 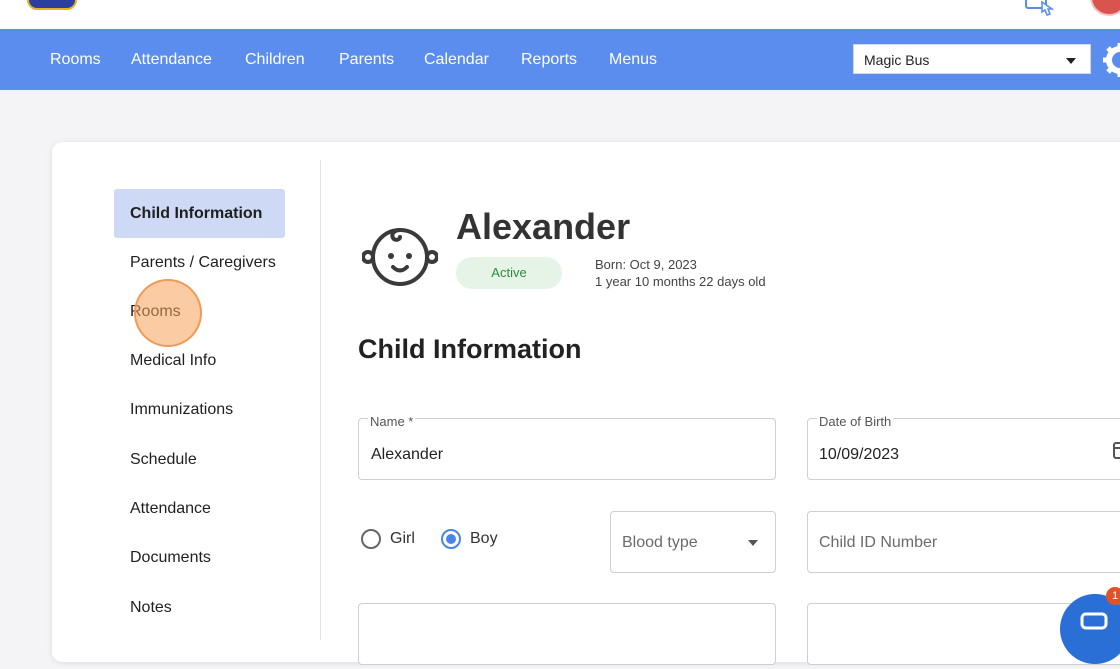 I want to click on birth-date-text: Born: Oct 9, 2023, so click(x=646, y=264).